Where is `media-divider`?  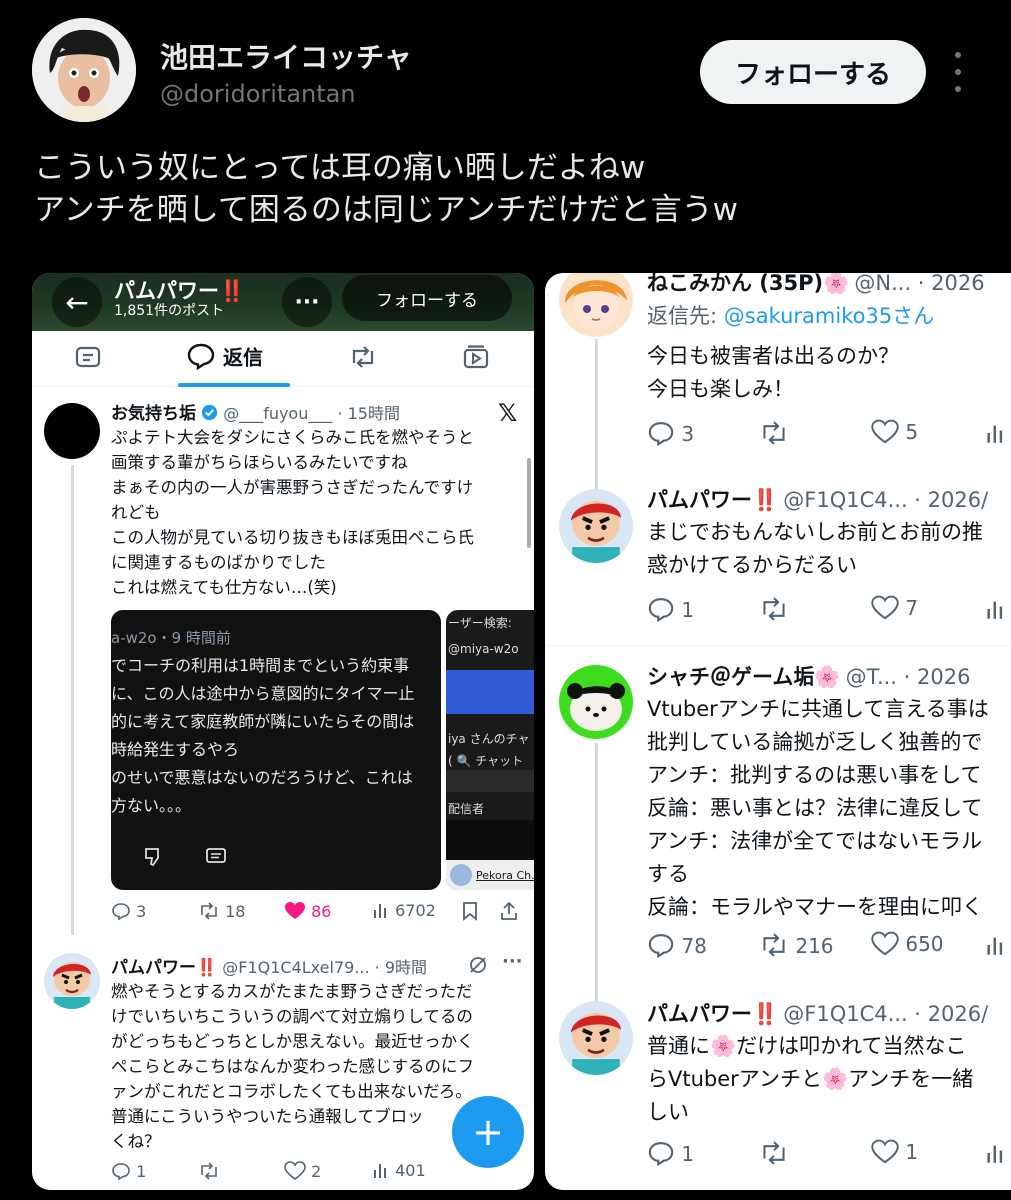
media-divider is located at coordinates (490, 781).